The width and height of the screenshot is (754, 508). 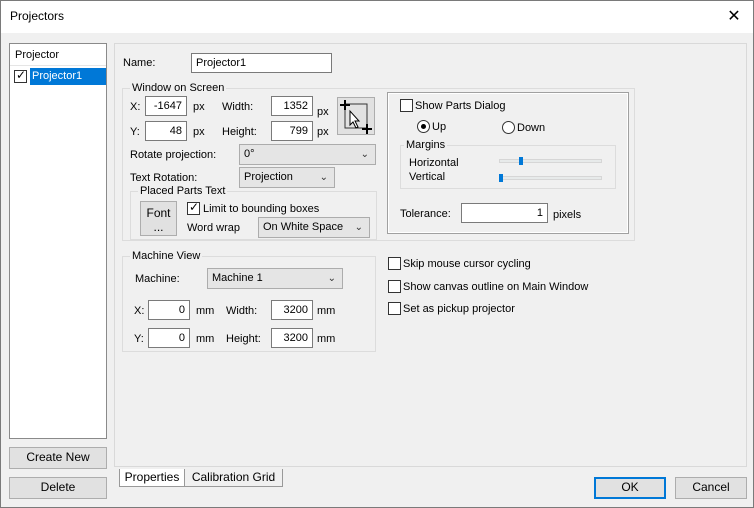 What do you see at coordinates (234, 478) in the screenshot?
I see `tab-calibration-grid: Calibration Grid` at bounding box center [234, 478].